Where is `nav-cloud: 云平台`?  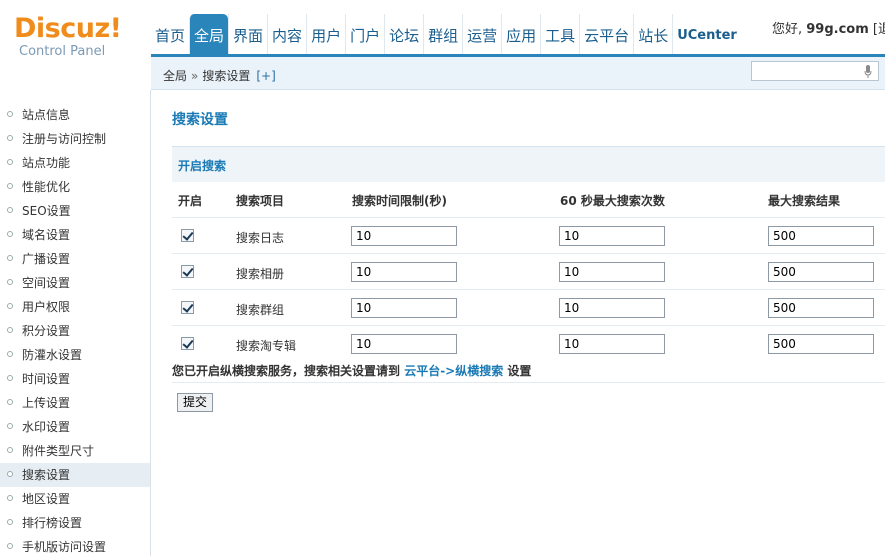
nav-cloud: 云平台 is located at coordinates (606, 34).